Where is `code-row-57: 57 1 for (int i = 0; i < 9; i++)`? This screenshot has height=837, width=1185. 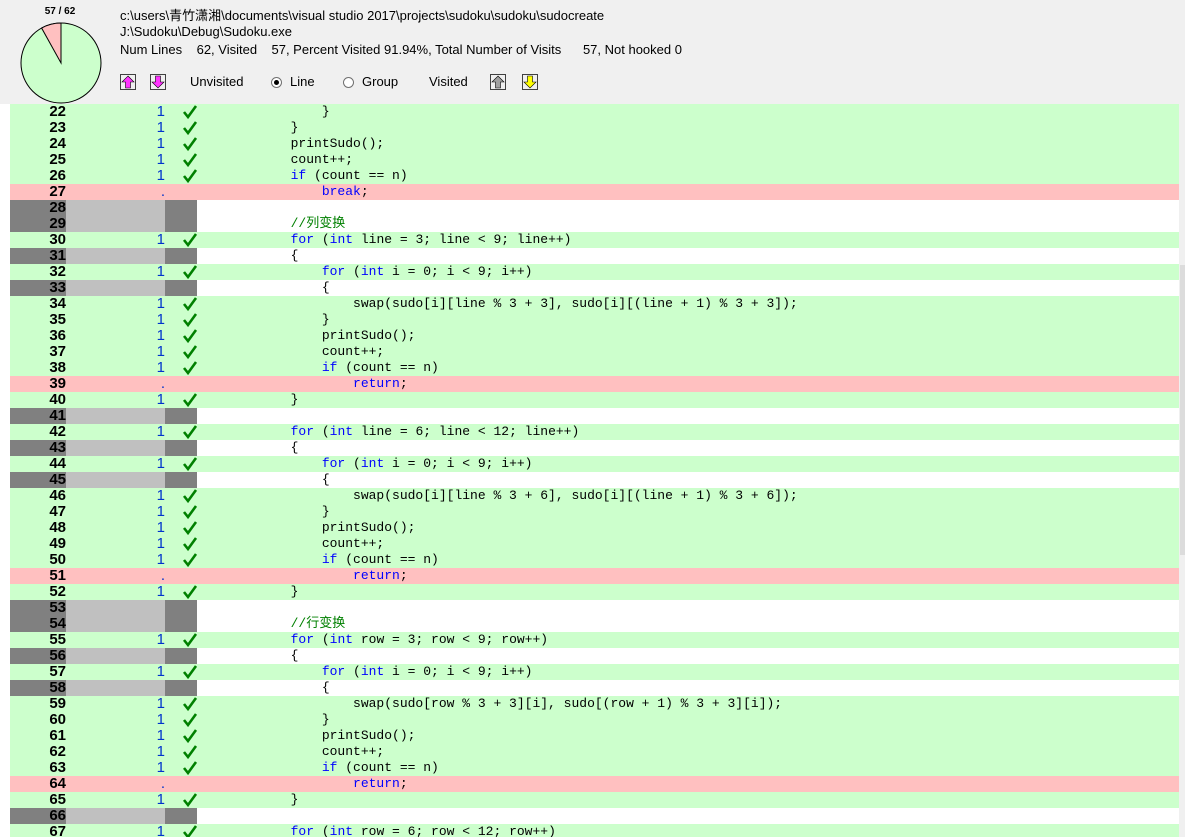
code-row-57: 57 1 for (int i = 0; i < 9; i++) is located at coordinates (594, 672).